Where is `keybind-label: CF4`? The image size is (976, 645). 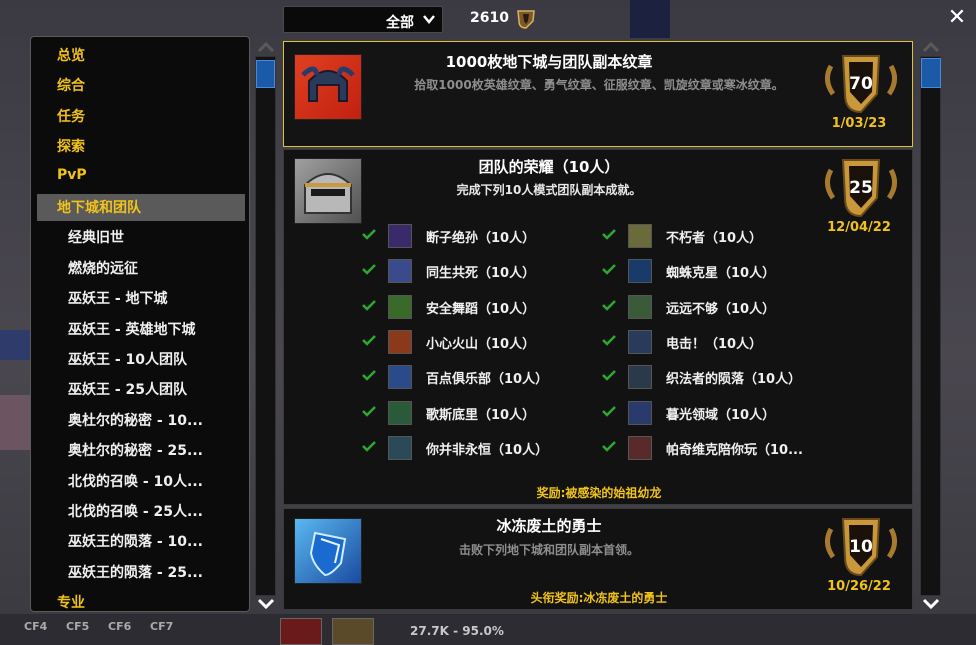
keybind-label: CF4 is located at coordinates (36, 626).